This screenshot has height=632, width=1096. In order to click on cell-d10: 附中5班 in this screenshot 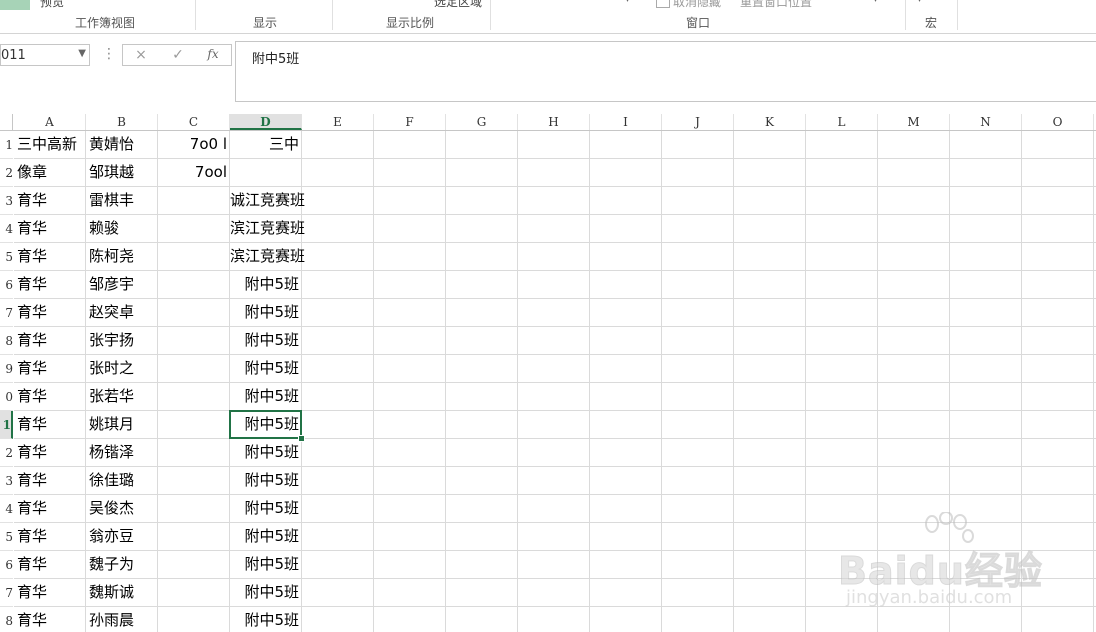, I will do `click(265, 396)`.